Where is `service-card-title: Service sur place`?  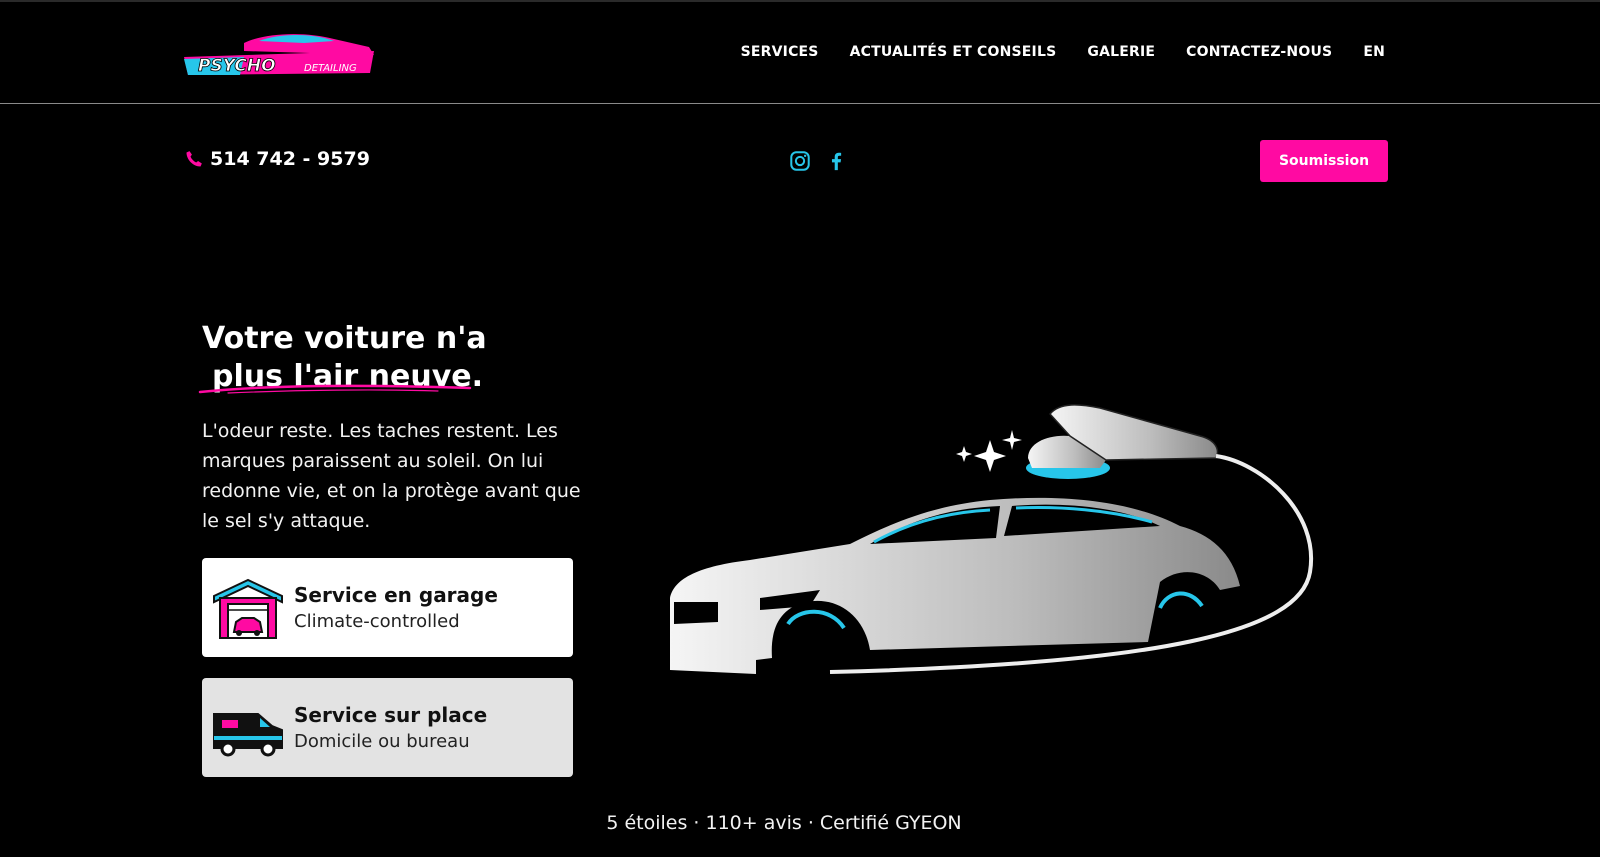
service-card-title: Service sur place is located at coordinates (391, 714).